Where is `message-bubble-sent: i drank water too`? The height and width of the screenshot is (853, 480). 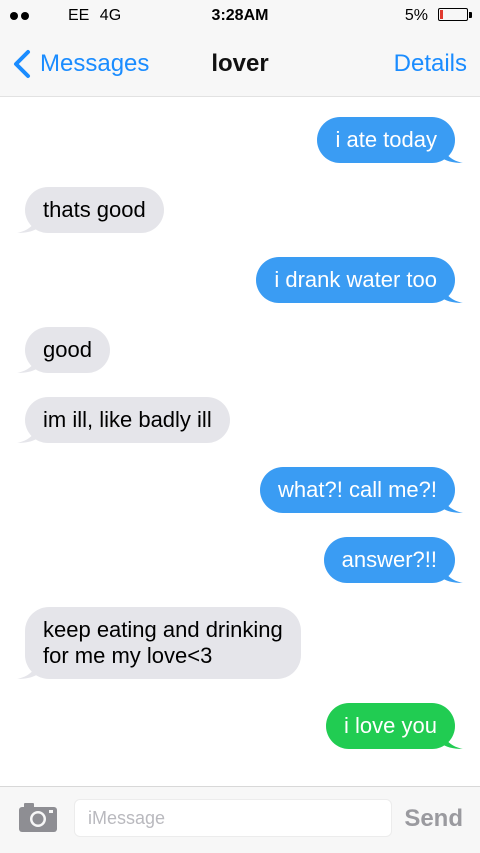
message-bubble-sent: i drank water too is located at coordinates (359, 280).